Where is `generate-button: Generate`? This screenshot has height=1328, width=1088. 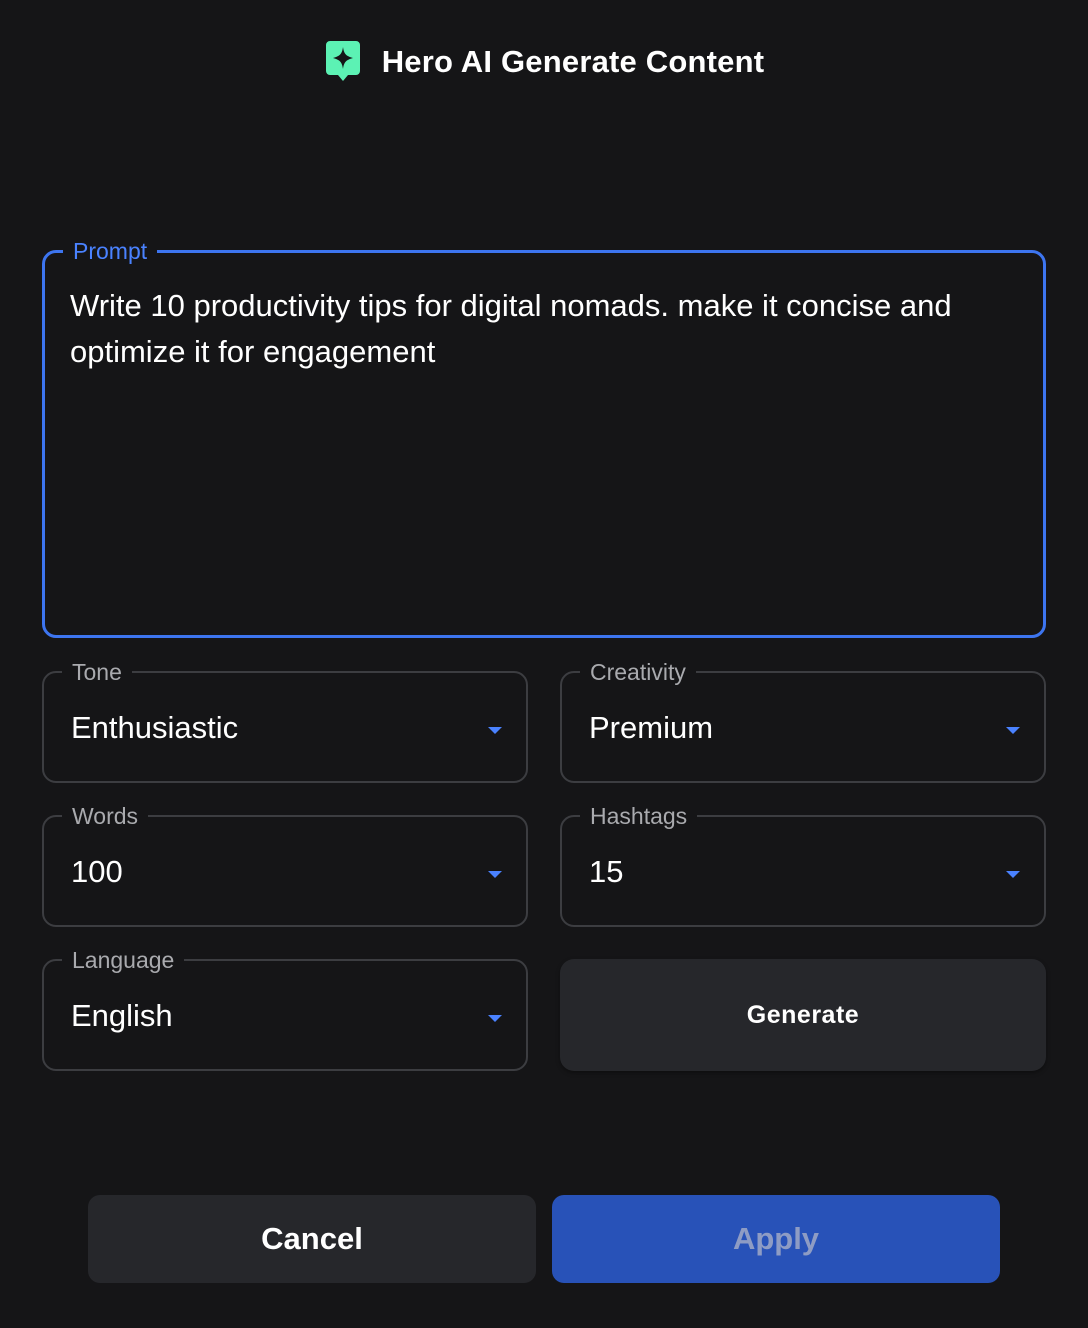 generate-button: Generate is located at coordinates (803, 1015).